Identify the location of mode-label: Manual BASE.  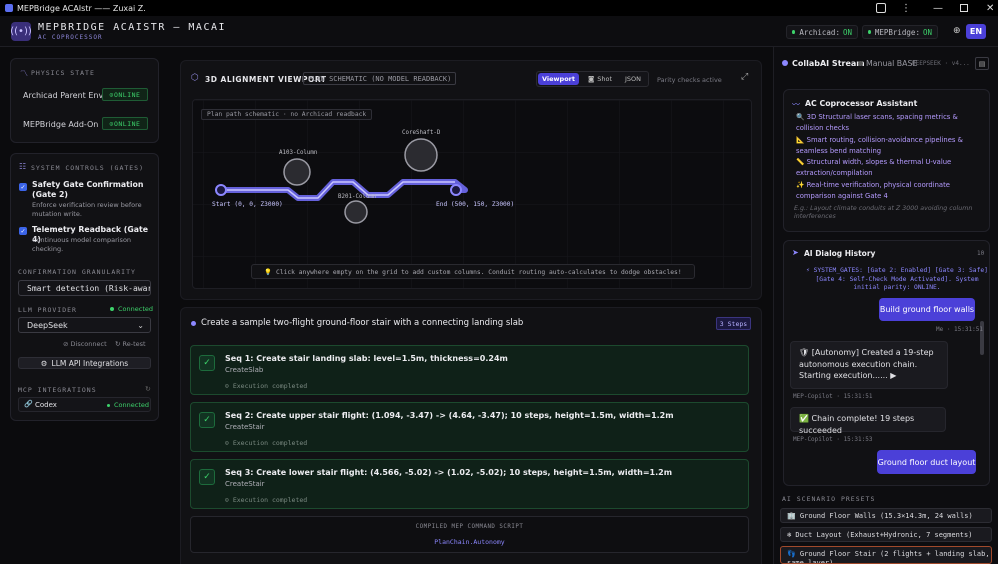
(891, 63).